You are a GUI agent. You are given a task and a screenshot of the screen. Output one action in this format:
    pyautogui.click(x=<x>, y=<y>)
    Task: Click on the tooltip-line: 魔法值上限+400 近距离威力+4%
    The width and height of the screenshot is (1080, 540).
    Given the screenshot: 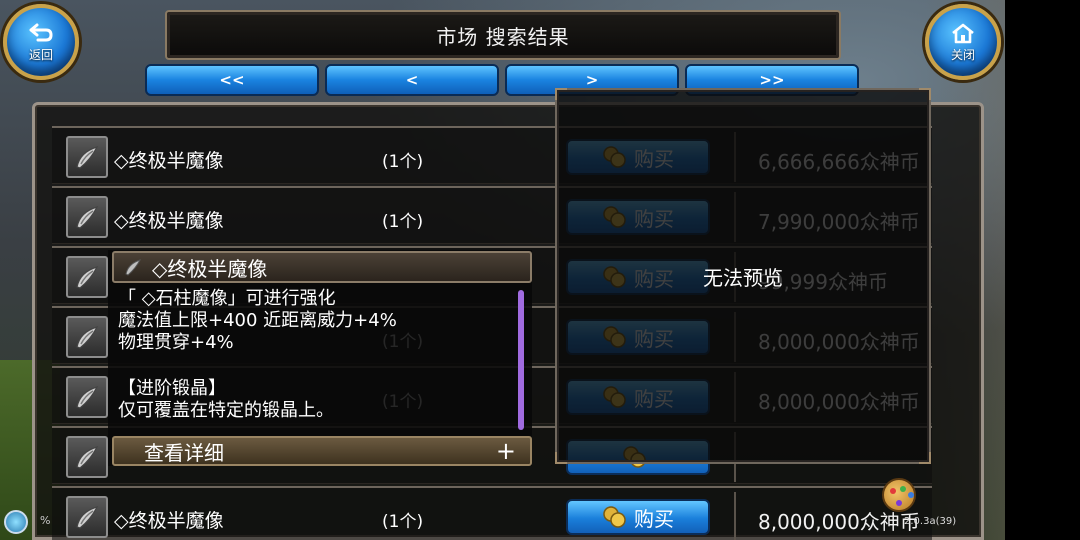 What is the action you would take?
    pyautogui.click(x=257, y=320)
    